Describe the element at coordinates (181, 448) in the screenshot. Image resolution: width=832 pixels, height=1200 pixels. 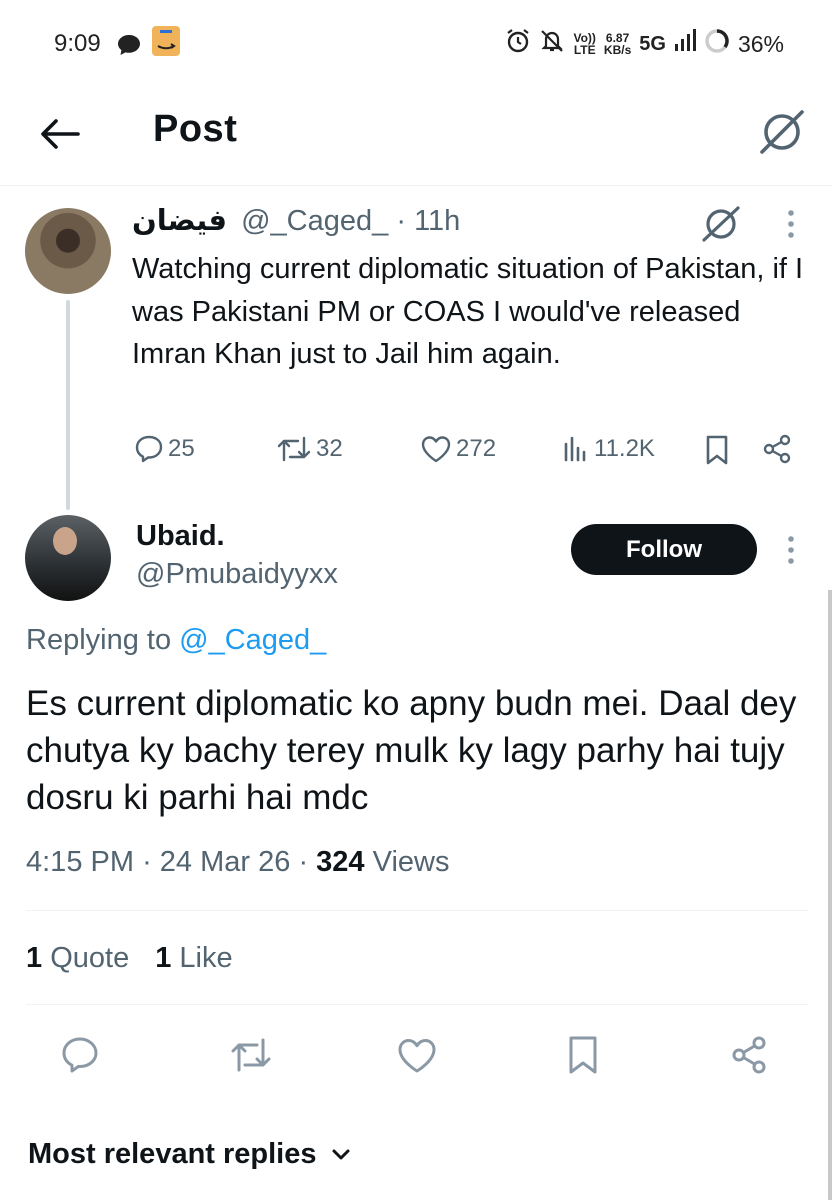
I see `parent-reply-count: 25` at that location.